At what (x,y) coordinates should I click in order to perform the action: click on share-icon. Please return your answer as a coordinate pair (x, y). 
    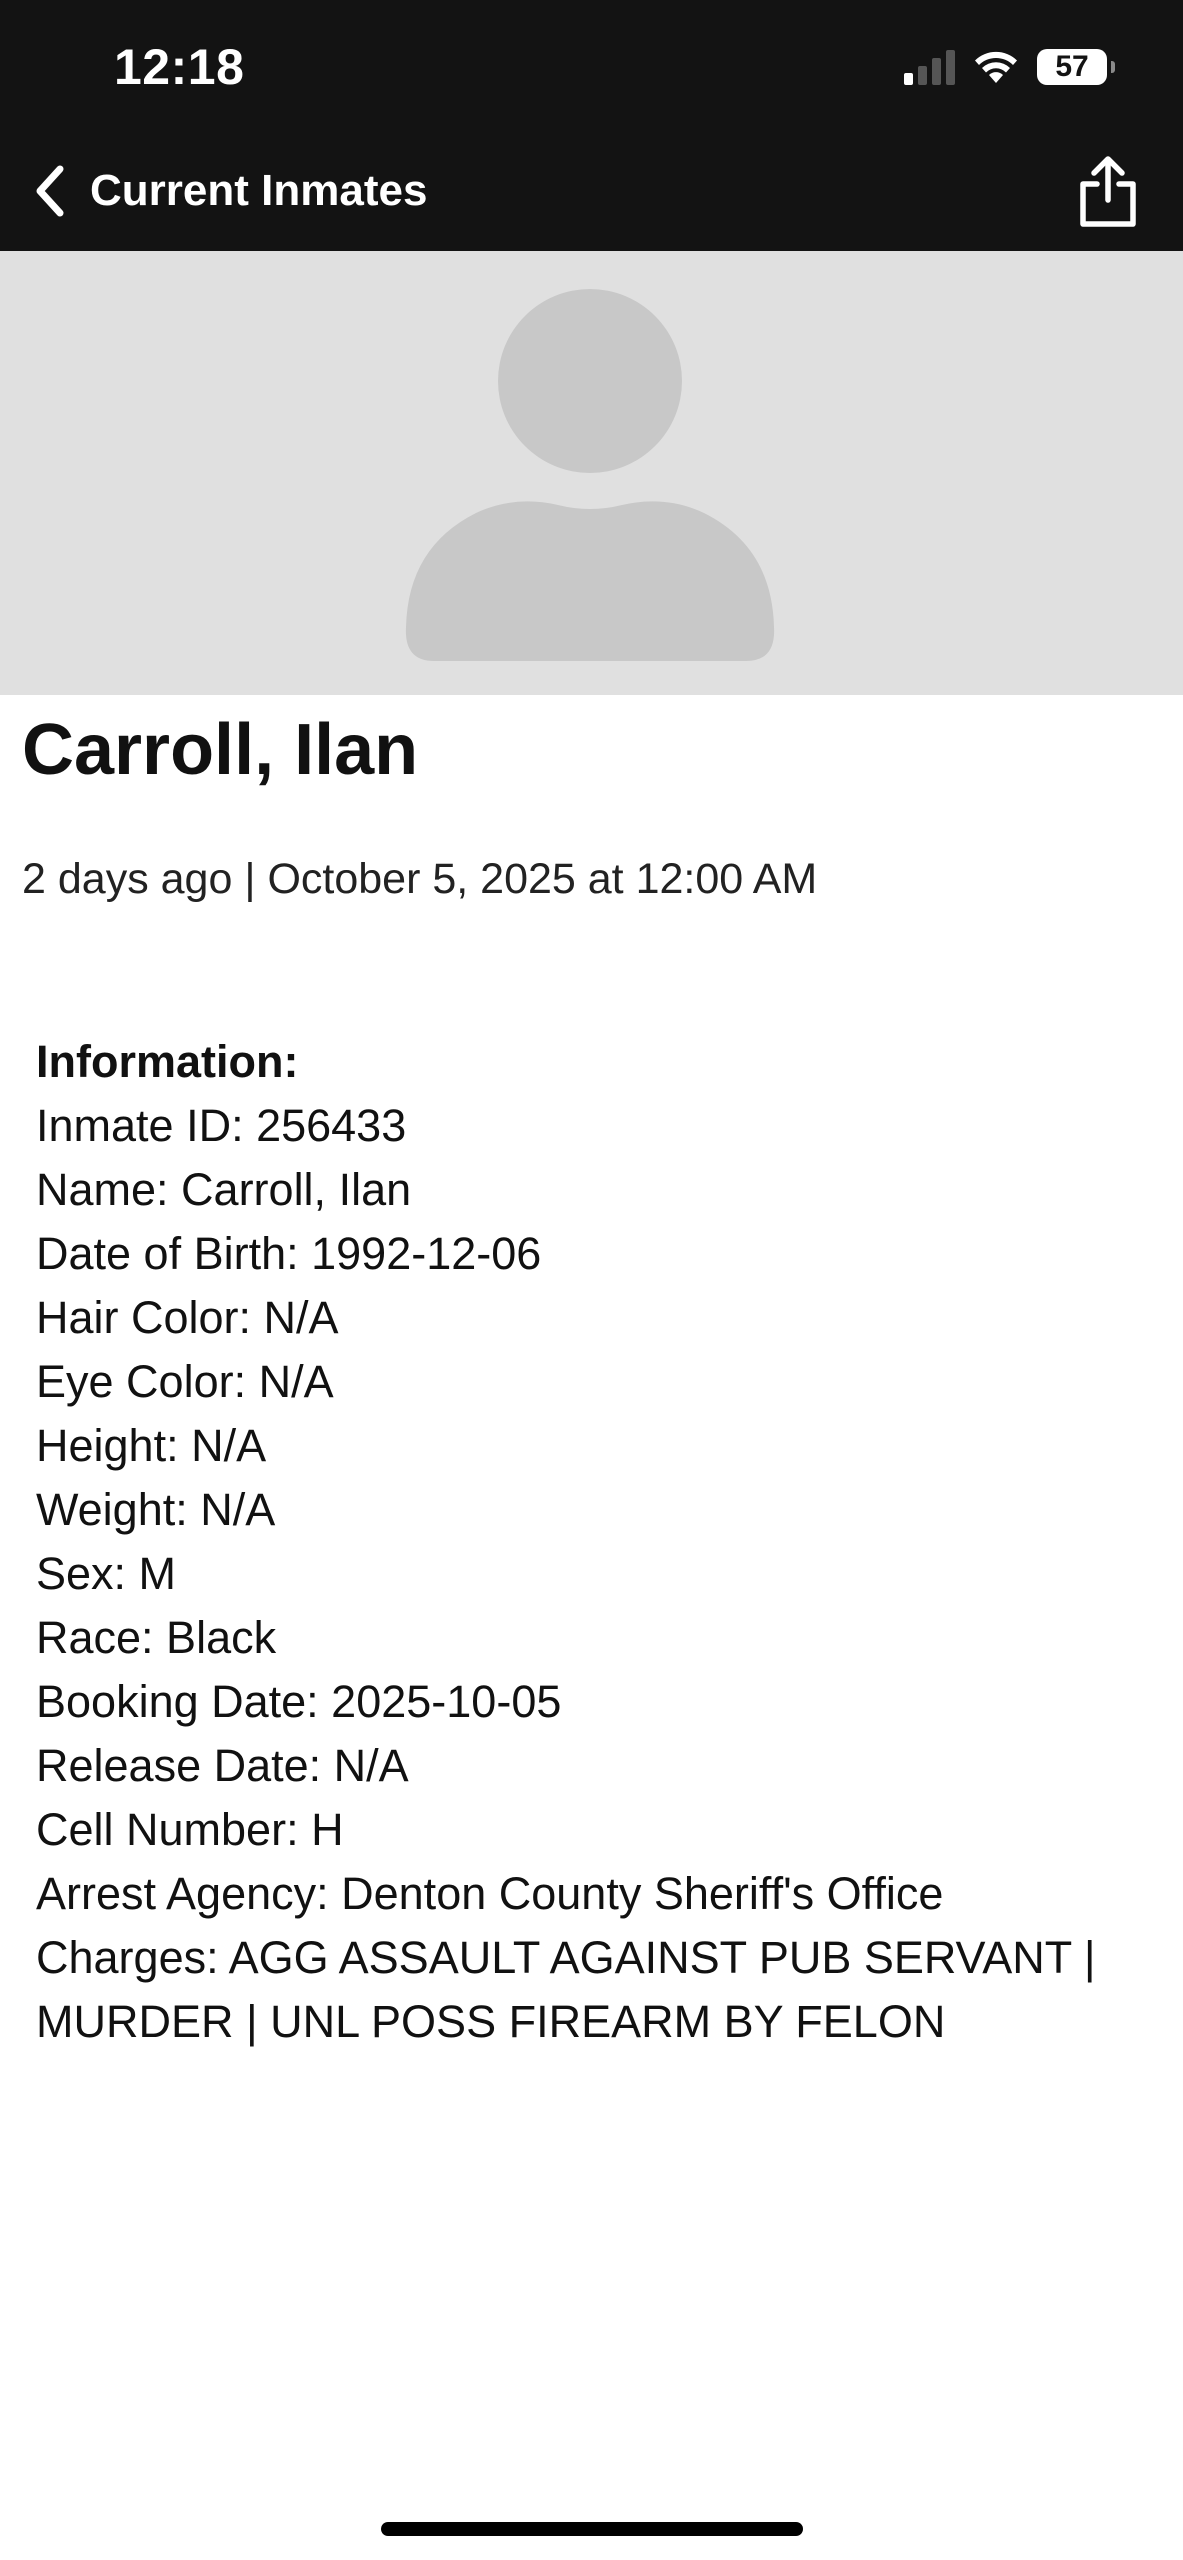
    Looking at the image, I should click on (1108, 192).